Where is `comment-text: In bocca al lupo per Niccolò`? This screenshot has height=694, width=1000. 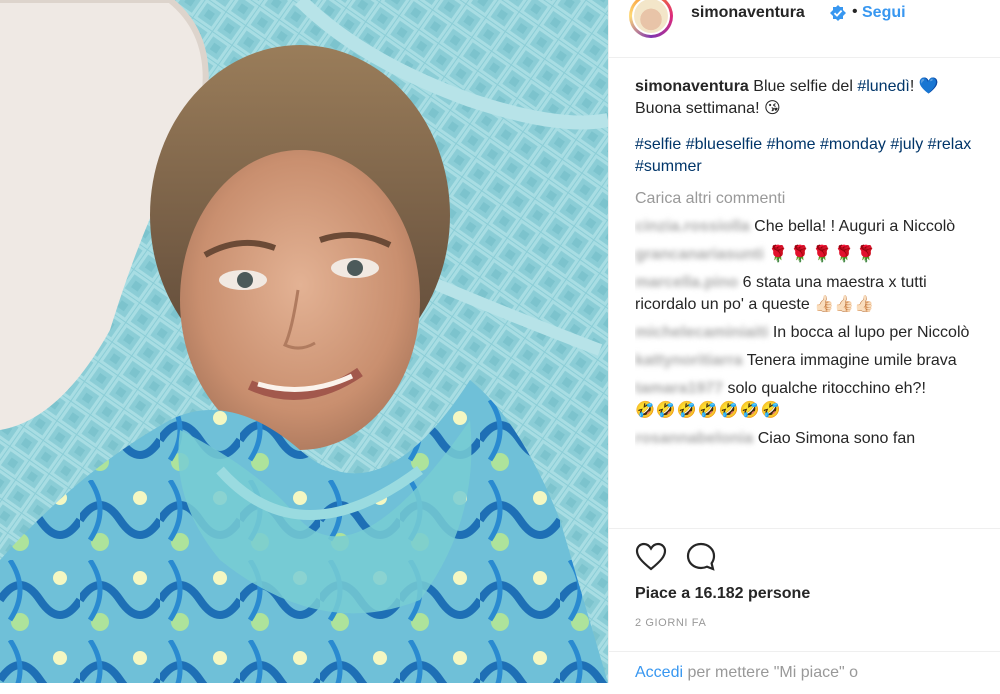 comment-text: In bocca al lupo per Niccolò is located at coordinates (871, 332).